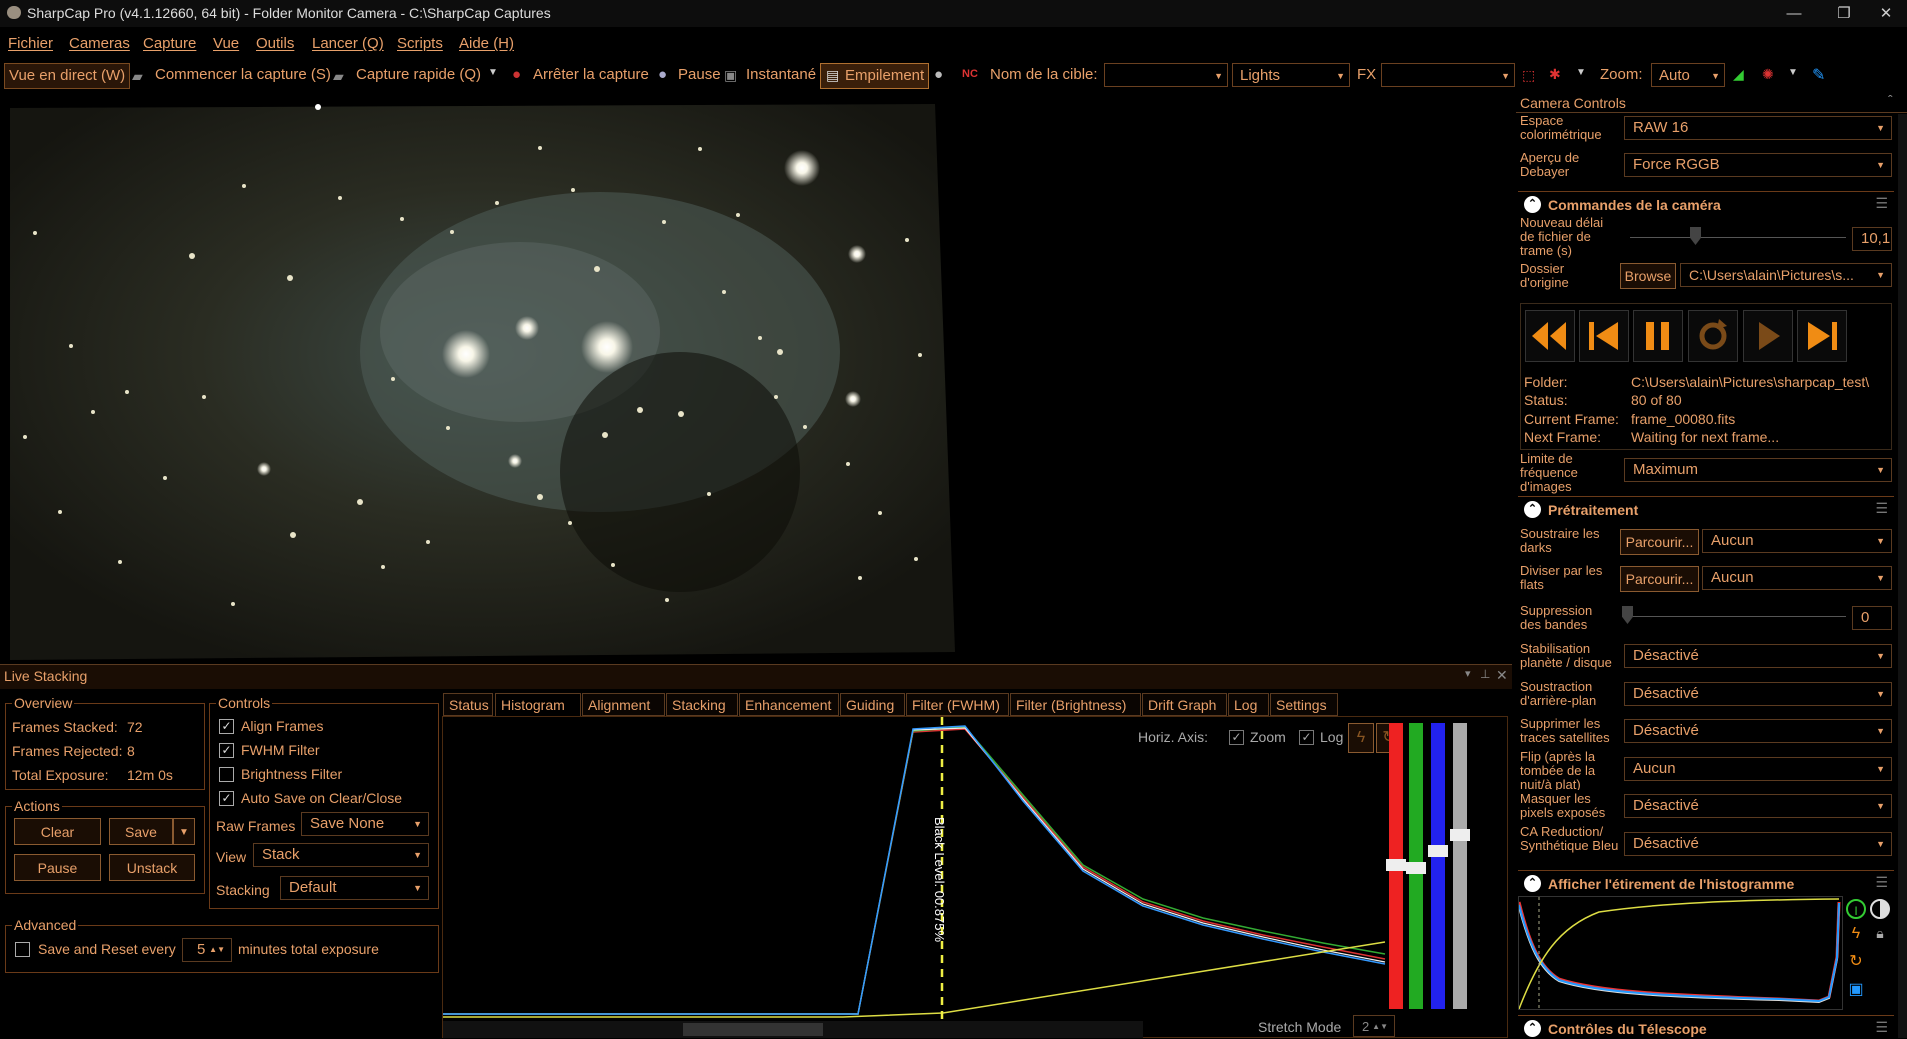 Image resolution: width=1907 pixels, height=1039 pixels. I want to click on save-reset-checkbox, so click(22, 949).